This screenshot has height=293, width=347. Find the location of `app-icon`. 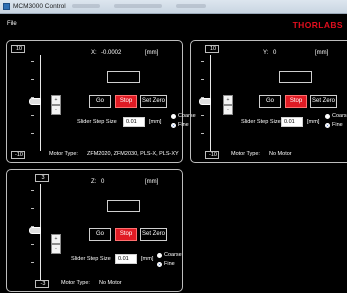

app-icon is located at coordinates (6, 6).